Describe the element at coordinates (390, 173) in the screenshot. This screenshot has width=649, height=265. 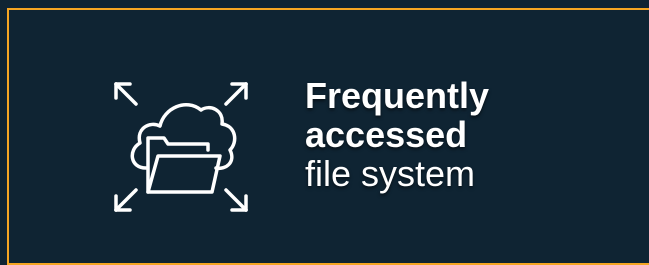
I see `feature-subtitle: file system` at that location.